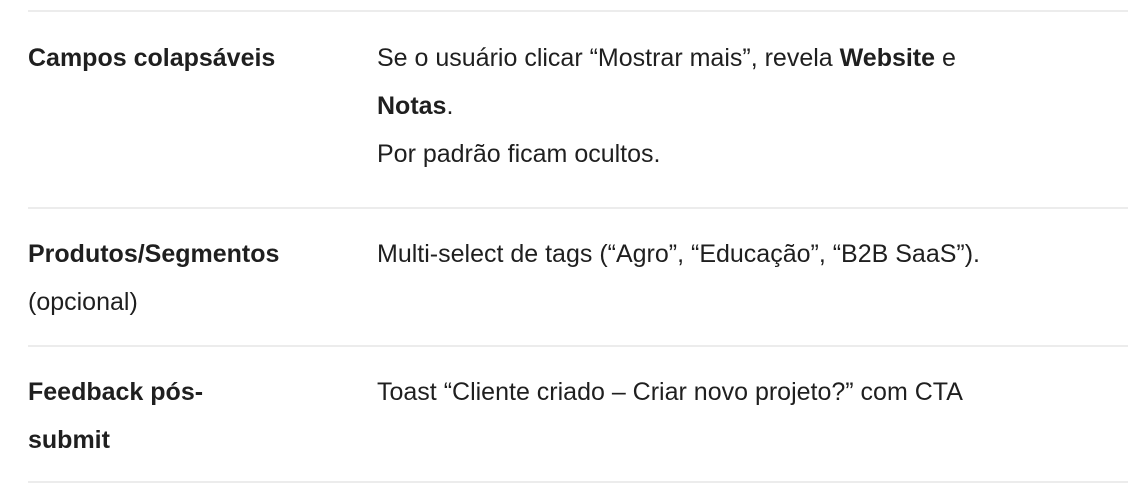 The height and width of the screenshot is (483, 1128). I want to click on row-label-text: Campos colapsáveis, so click(152, 58).